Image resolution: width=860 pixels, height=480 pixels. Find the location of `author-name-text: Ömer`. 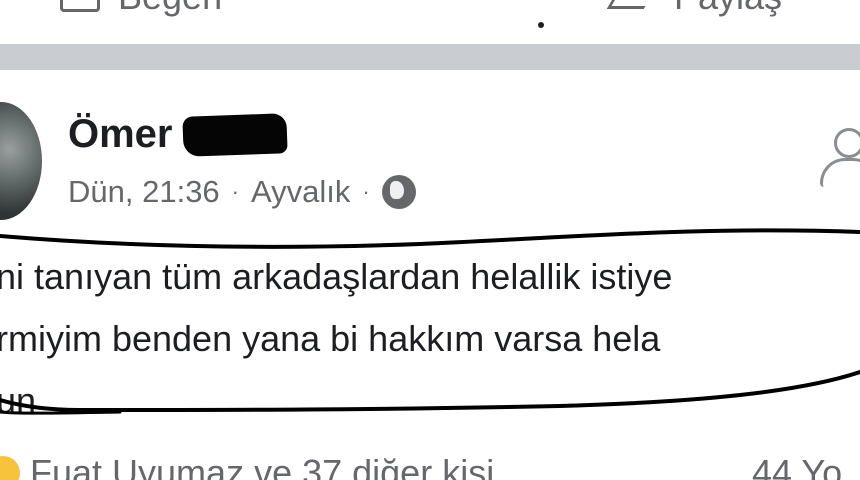

author-name-text: Ömer is located at coordinates (120, 134).